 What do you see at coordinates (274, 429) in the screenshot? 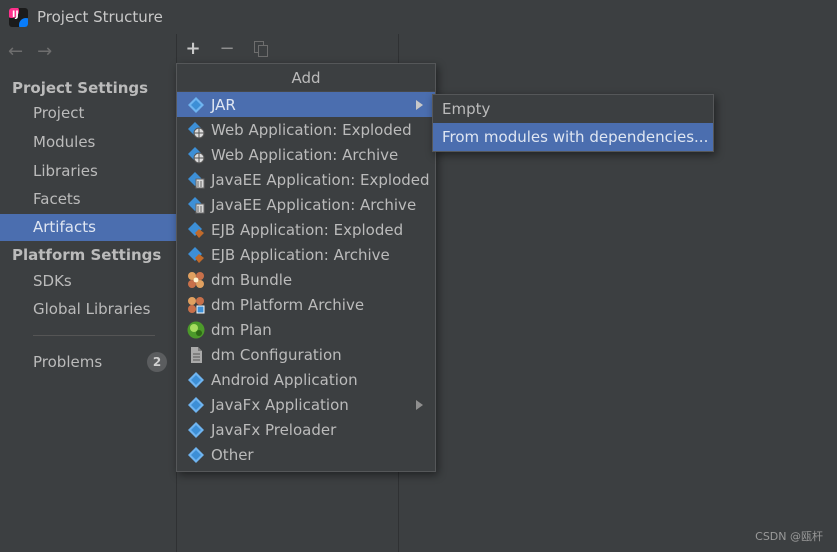
I see `menu-item-label: JavaFx Preloader` at bounding box center [274, 429].